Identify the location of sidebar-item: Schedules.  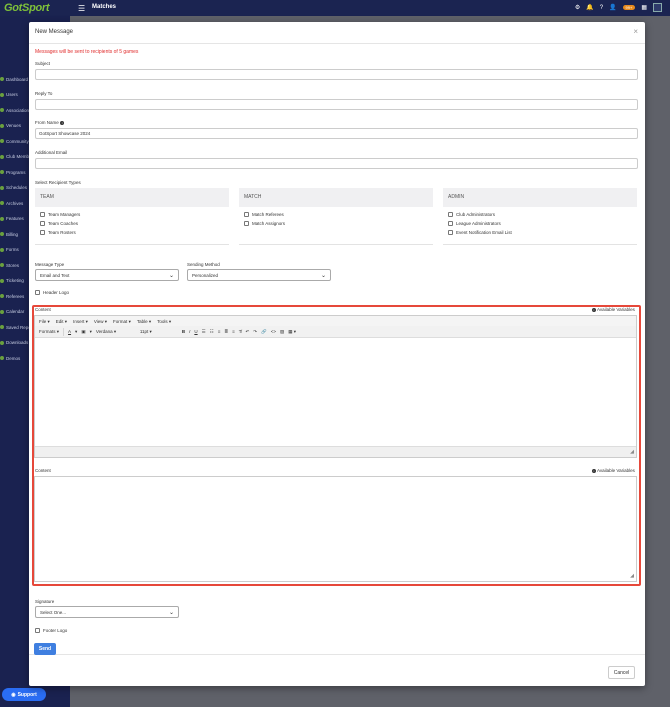
(13, 188).